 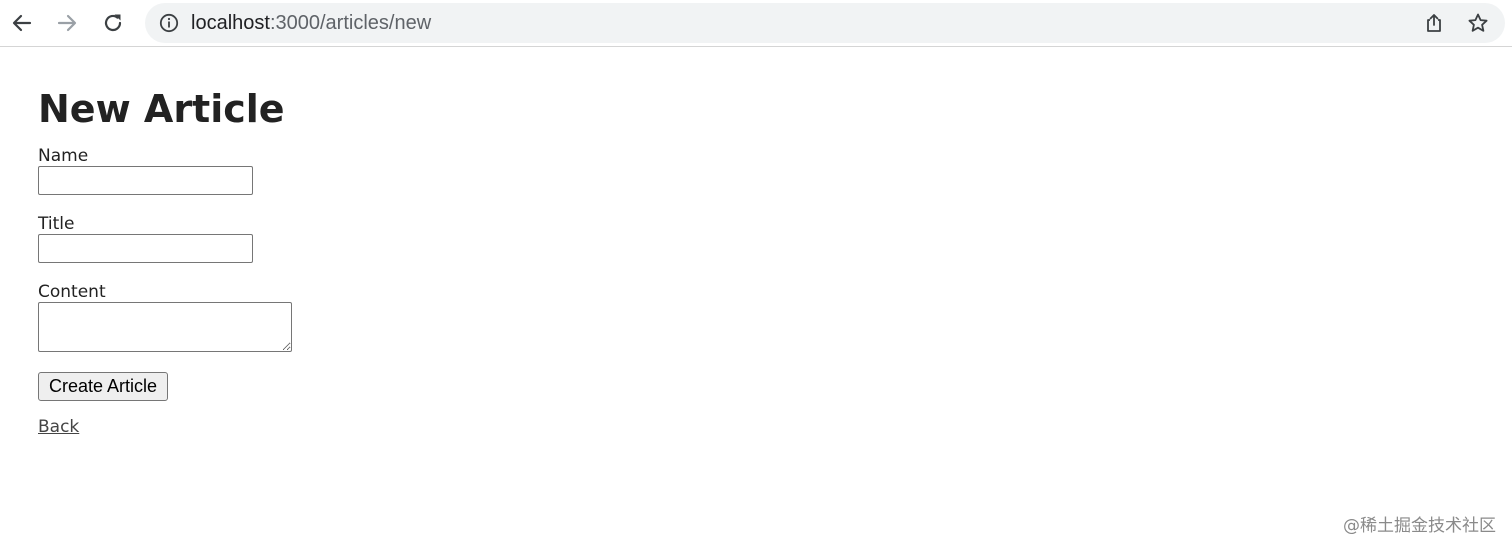 I want to click on arrow-right-icon, so click(x=67, y=23).